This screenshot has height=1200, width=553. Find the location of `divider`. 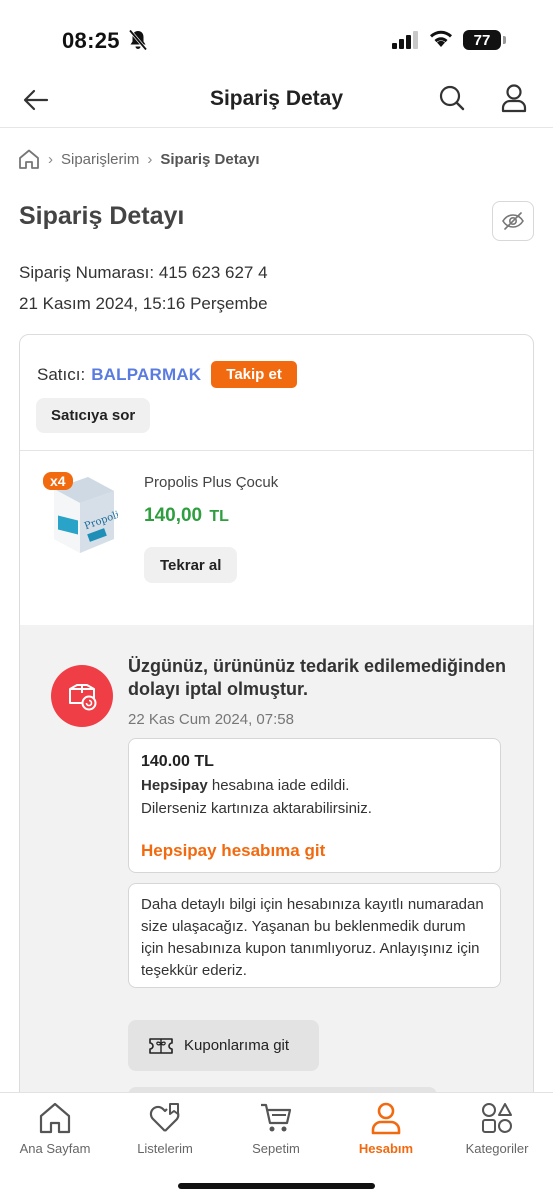

divider is located at coordinates (276, 450).